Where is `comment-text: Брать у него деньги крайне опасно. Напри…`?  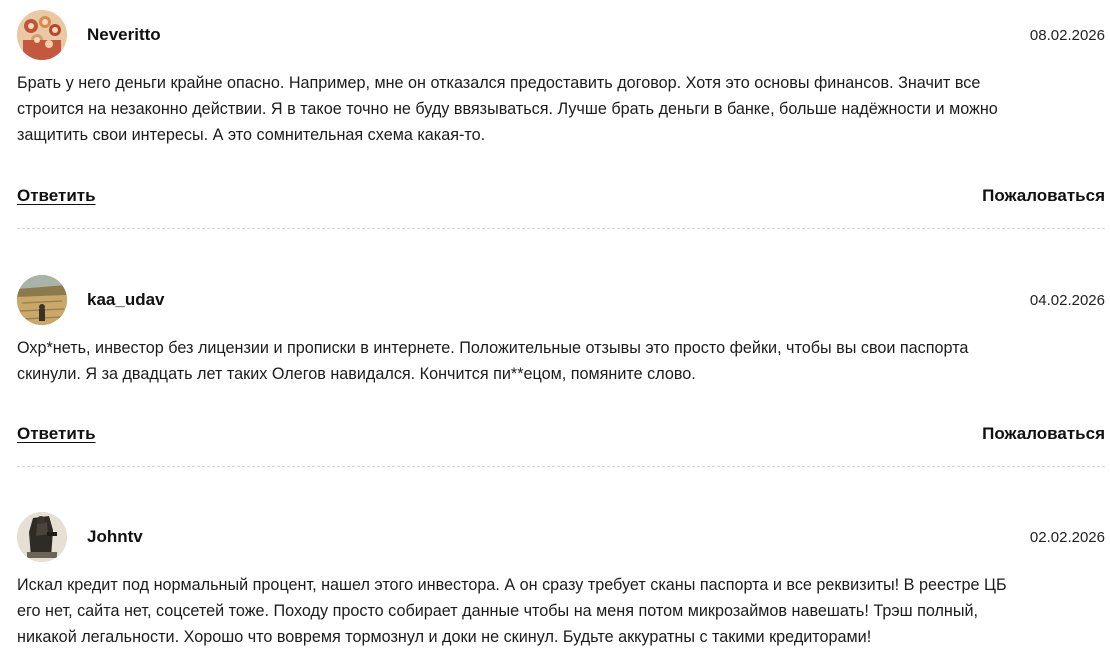 comment-text: Брать у него деньги крайне опасно. Напри… is located at coordinates (507, 109).